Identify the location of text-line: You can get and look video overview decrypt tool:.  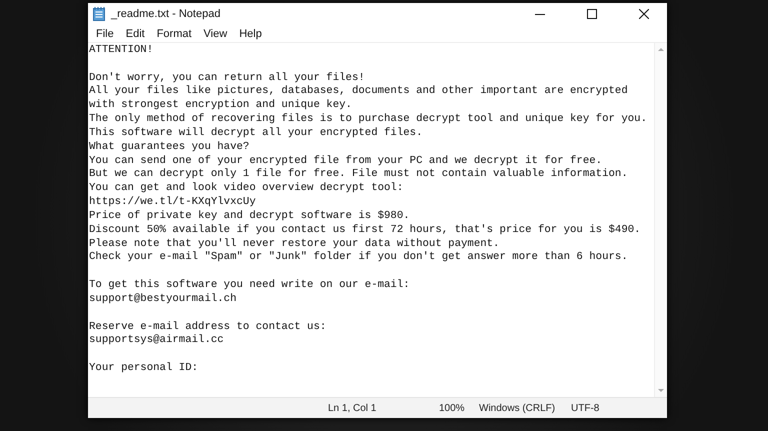
(246, 189).